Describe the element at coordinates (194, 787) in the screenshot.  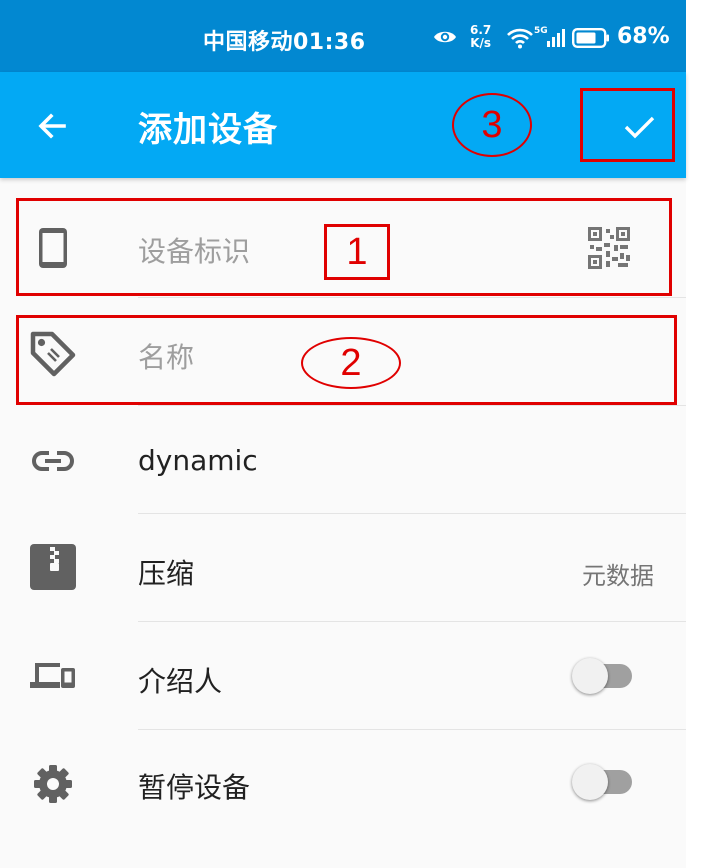
I see `pause-device-label: 暂停设备` at that location.